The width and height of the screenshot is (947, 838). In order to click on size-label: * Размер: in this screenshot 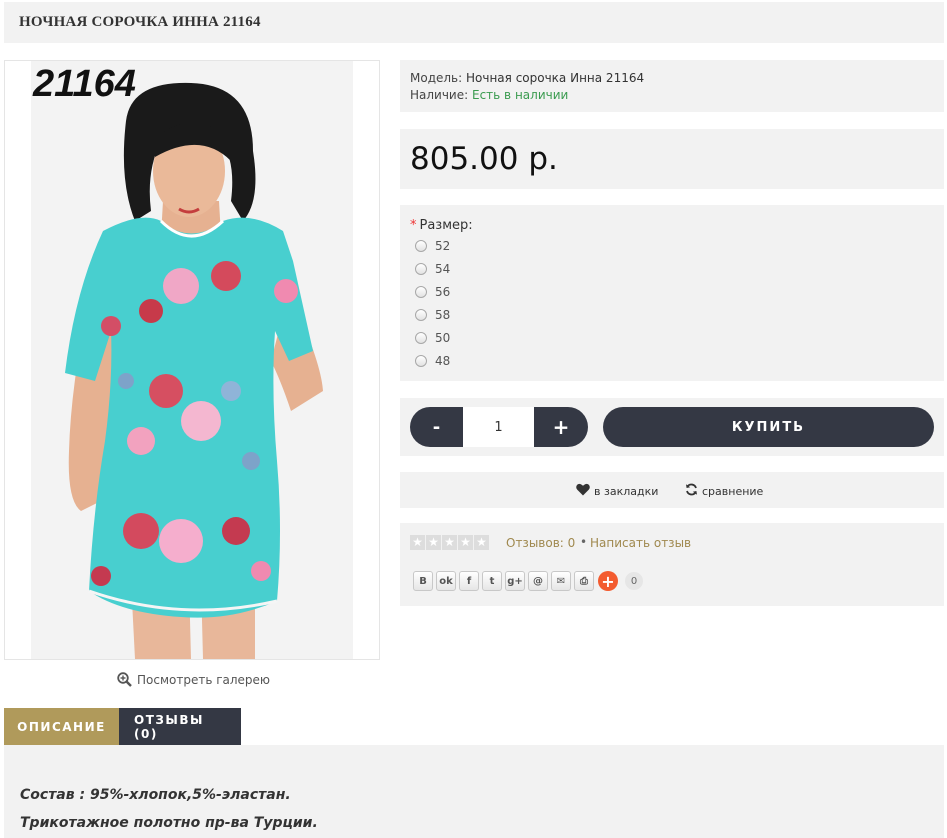, I will do `click(441, 225)`.